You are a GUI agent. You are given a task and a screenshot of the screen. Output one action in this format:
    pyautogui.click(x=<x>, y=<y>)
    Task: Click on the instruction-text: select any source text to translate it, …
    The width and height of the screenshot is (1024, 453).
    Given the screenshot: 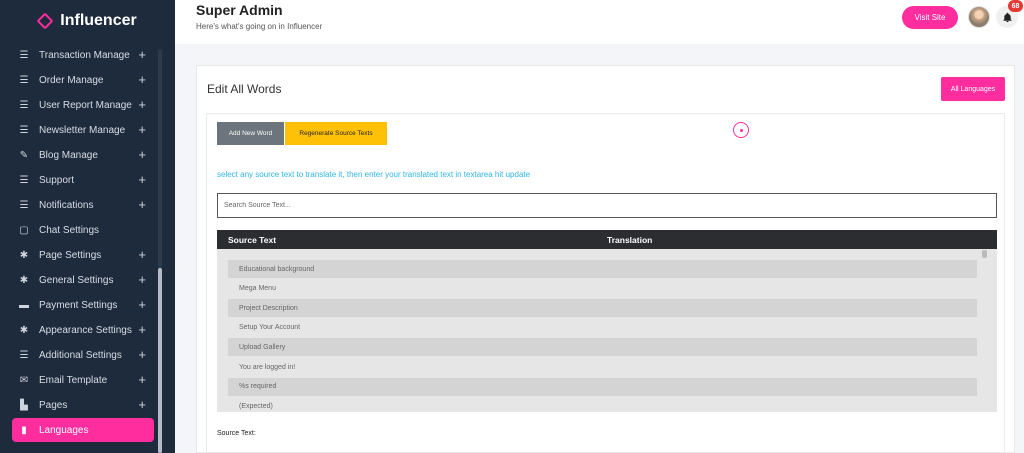 What is the action you would take?
    pyautogui.click(x=374, y=174)
    